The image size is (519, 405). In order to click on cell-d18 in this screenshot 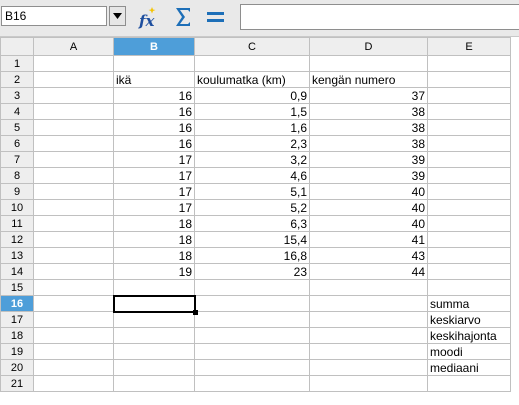, I will do `click(368, 335)`.